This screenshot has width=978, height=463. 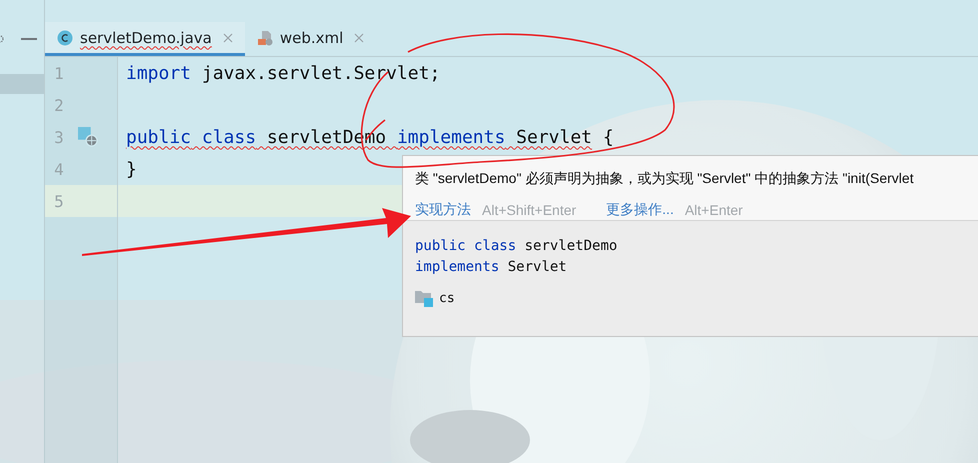 I want to click on file-tab: servletDemo.java, so click(x=145, y=39).